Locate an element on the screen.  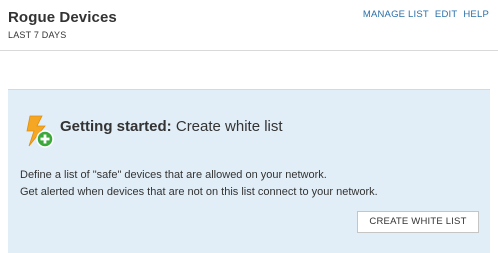
header-links: MANAGE LIST EDIT HELP is located at coordinates (426, 14).